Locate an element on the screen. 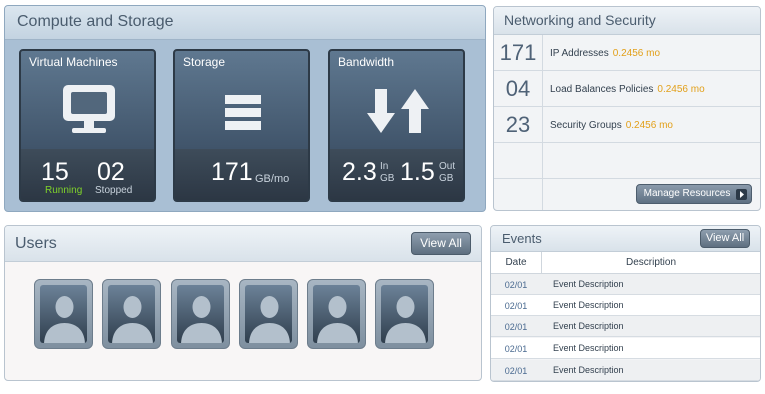 This screenshot has width=765, height=394. net-label: Load Balances Policies 0.2456 mo is located at coordinates (627, 89).